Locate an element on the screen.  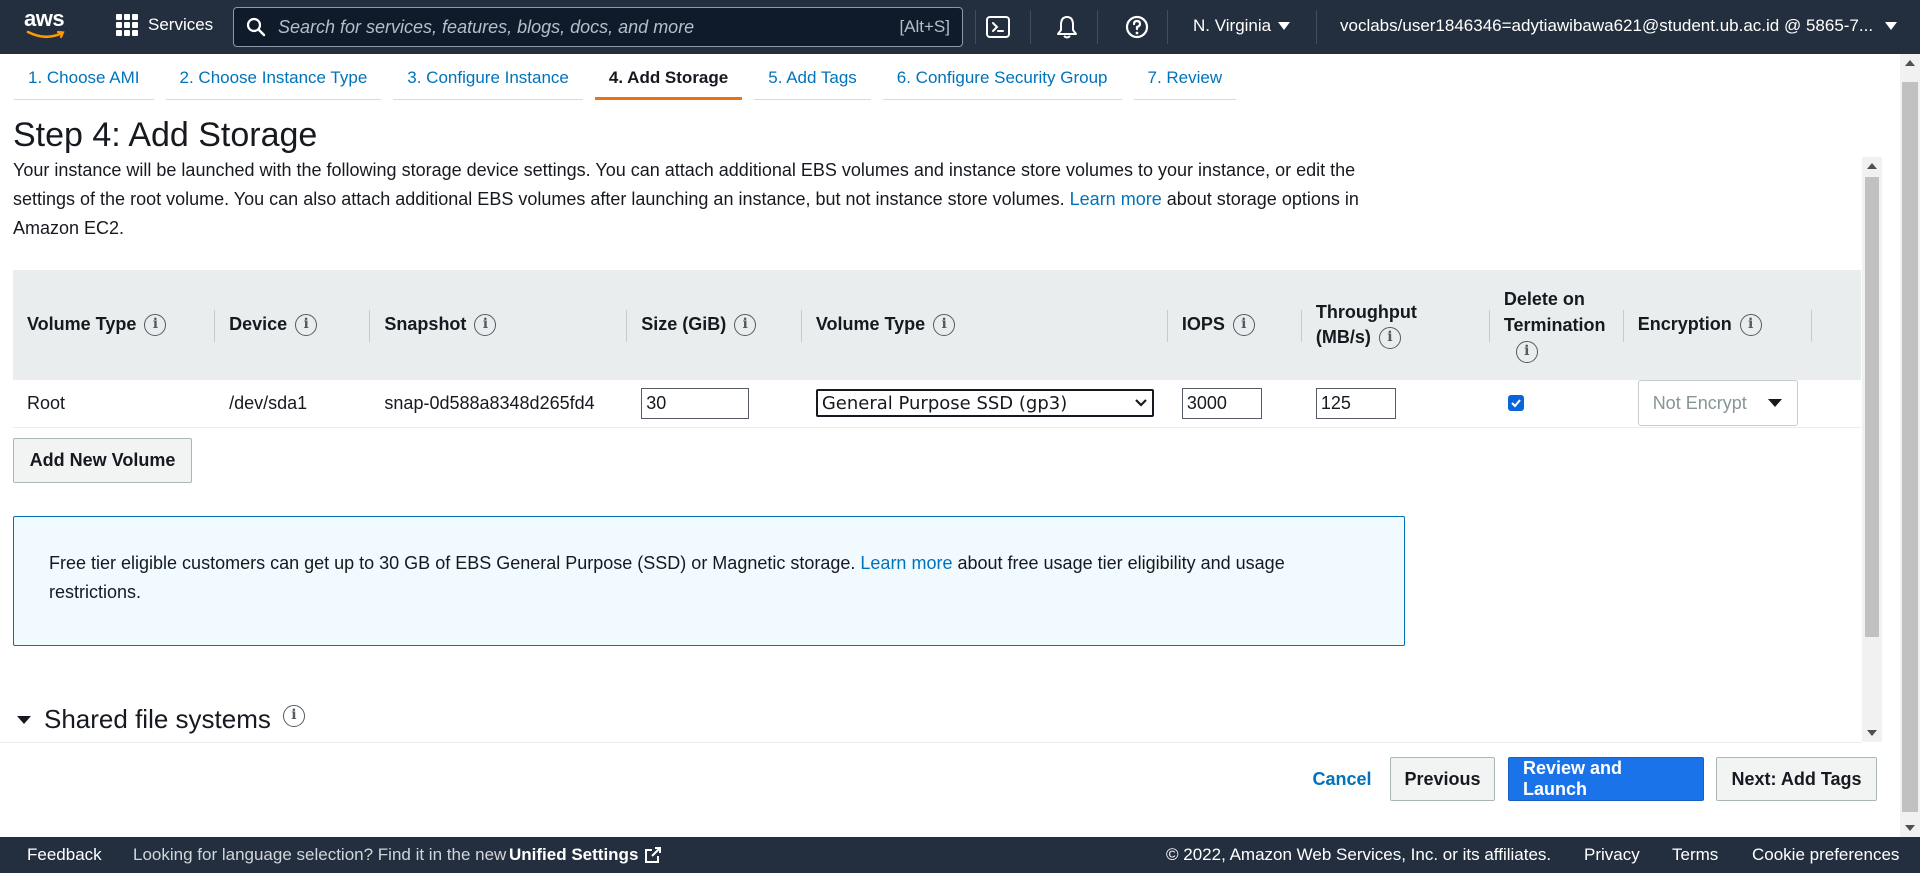
header-volume-type: Volume Type i is located at coordinates (114, 325).